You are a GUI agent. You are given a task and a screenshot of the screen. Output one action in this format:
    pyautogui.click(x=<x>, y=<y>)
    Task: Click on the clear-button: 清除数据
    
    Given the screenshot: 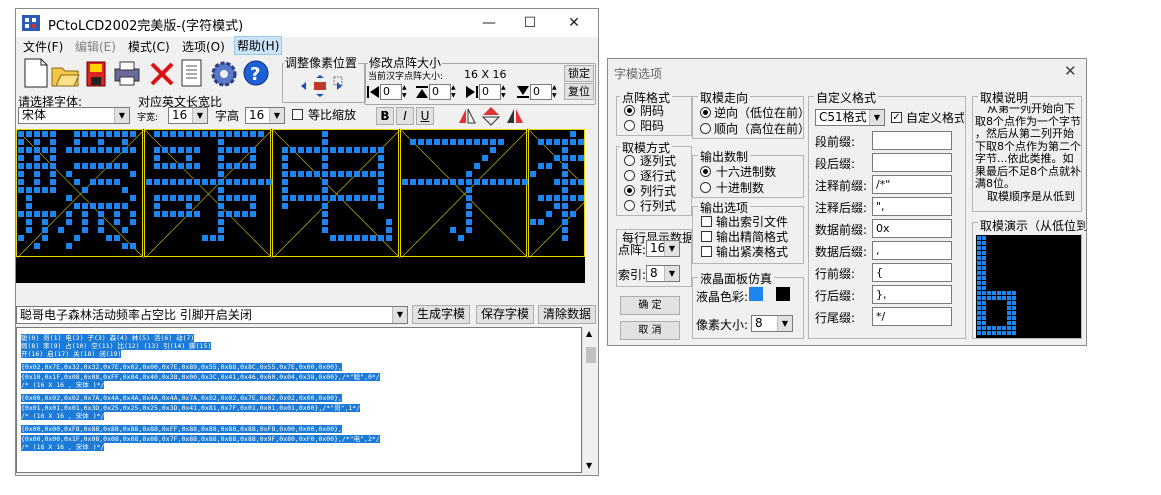 What is the action you would take?
    pyautogui.click(x=567, y=314)
    